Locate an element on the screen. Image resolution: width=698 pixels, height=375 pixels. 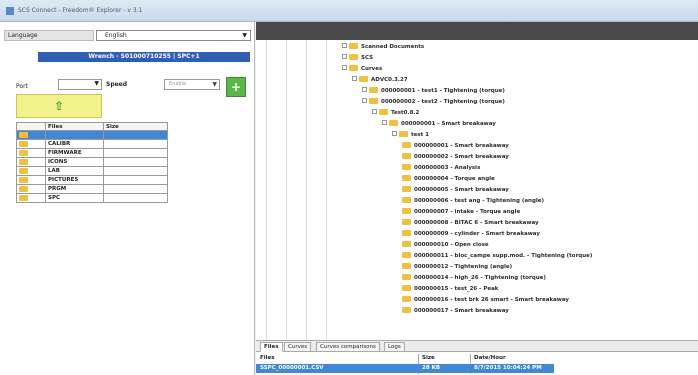
tree-node: 000000004 - Torque angle is located at coordinates (448, 179).